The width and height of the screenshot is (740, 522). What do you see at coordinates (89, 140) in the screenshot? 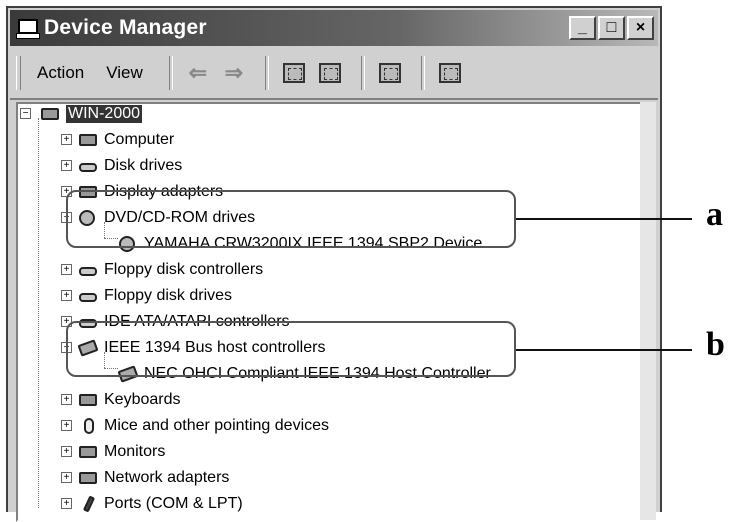
I see `computer-icon` at bounding box center [89, 140].